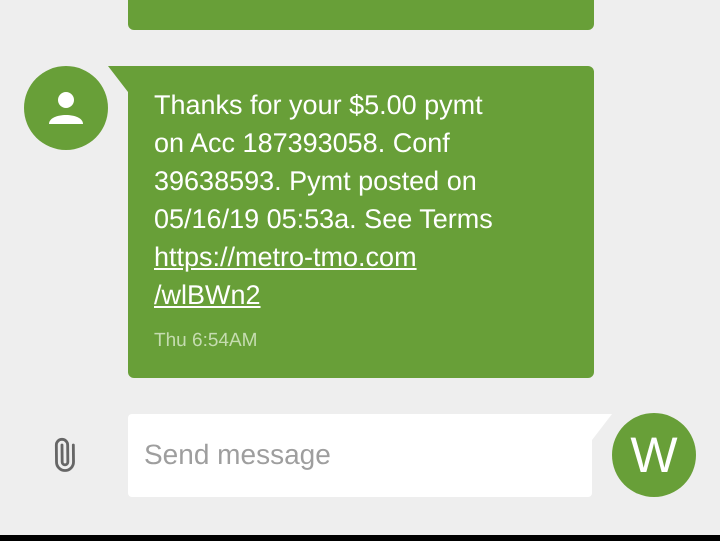  Describe the element at coordinates (206, 341) in the screenshot. I see `message-time: Thu 6:54AM` at that location.